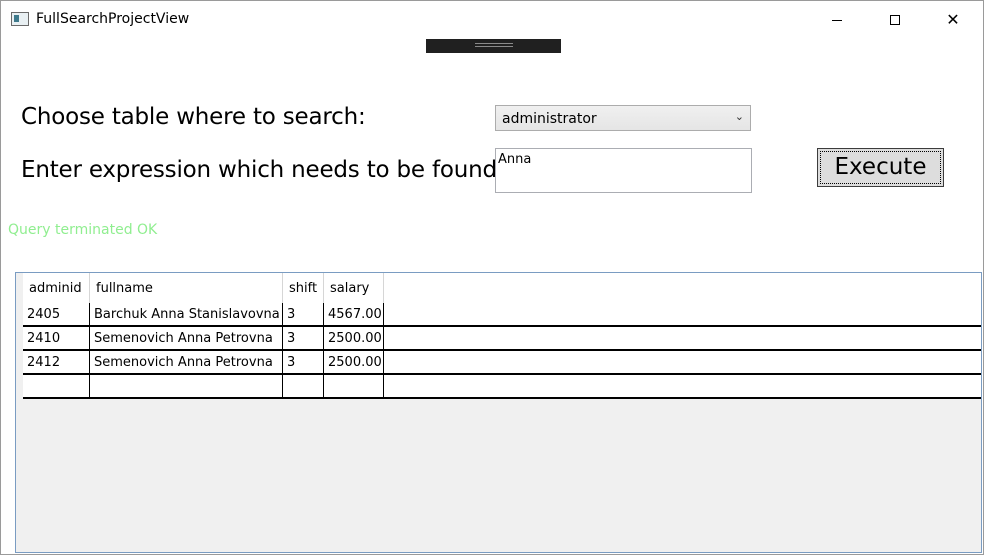  What do you see at coordinates (354, 386) in the screenshot?
I see `cell-salary` at bounding box center [354, 386].